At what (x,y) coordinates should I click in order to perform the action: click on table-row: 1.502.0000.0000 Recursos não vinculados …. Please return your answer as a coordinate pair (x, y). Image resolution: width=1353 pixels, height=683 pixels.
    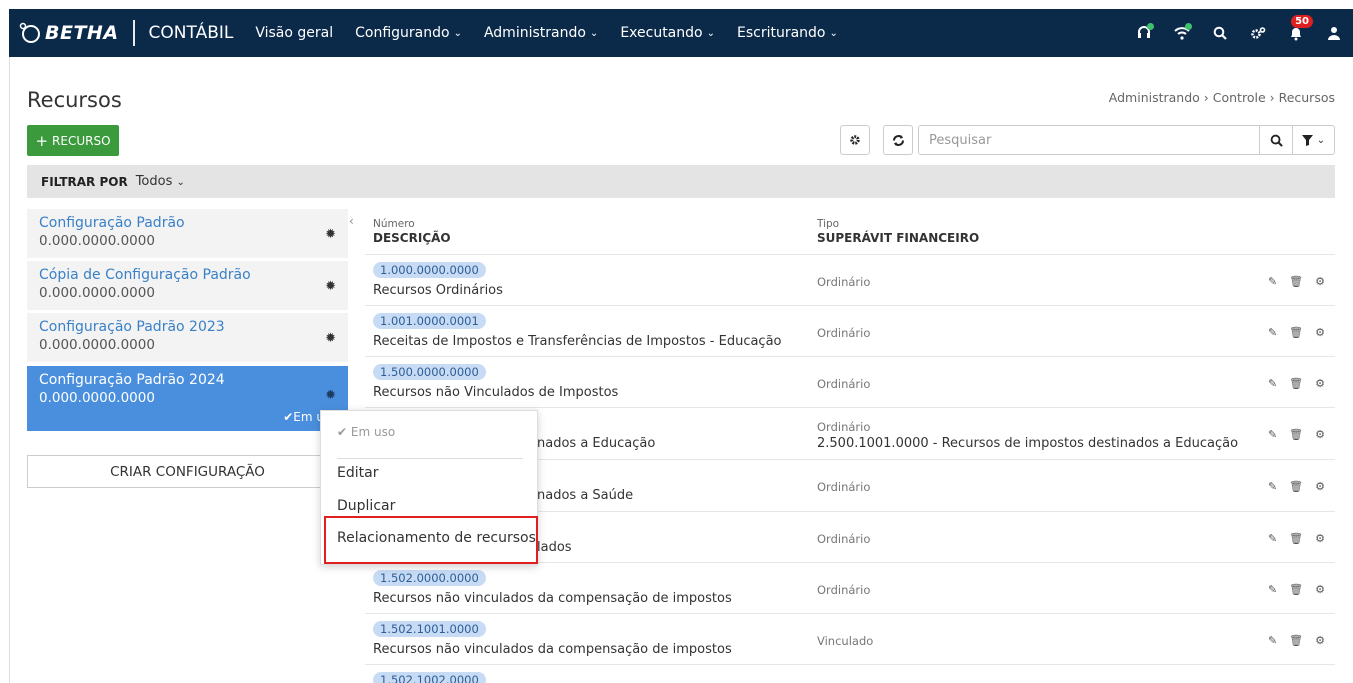
    Looking at the image, I should click on (850, 587).